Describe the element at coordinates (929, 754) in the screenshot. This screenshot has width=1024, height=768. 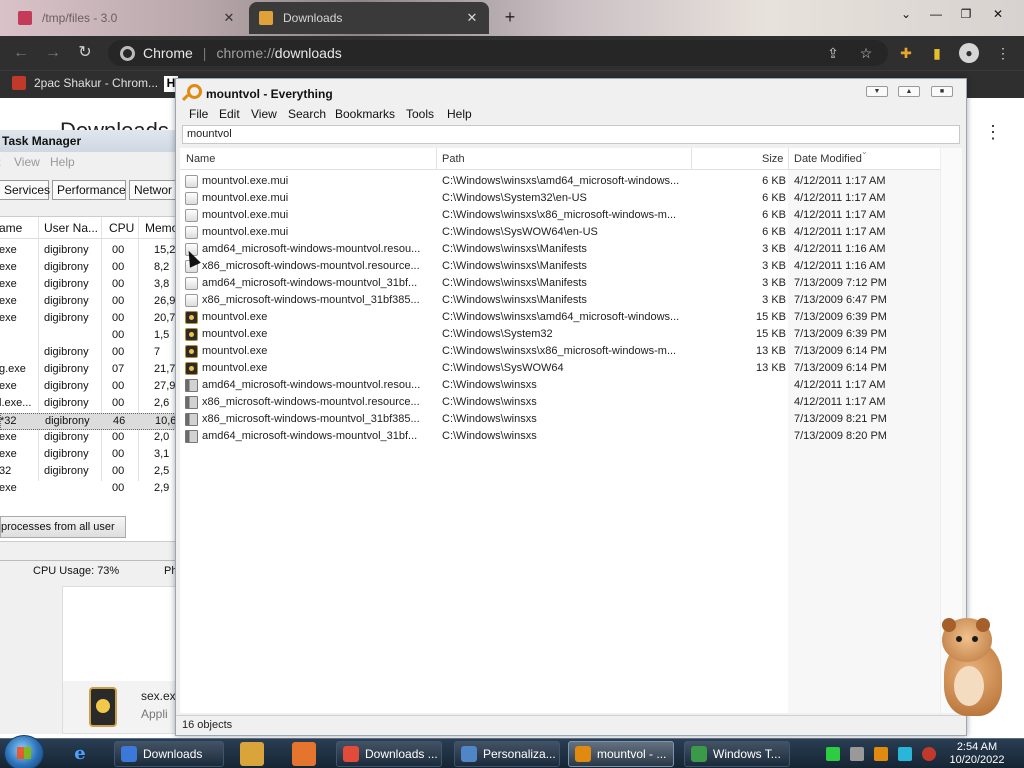
I see `volume-tray-icon` at that location.